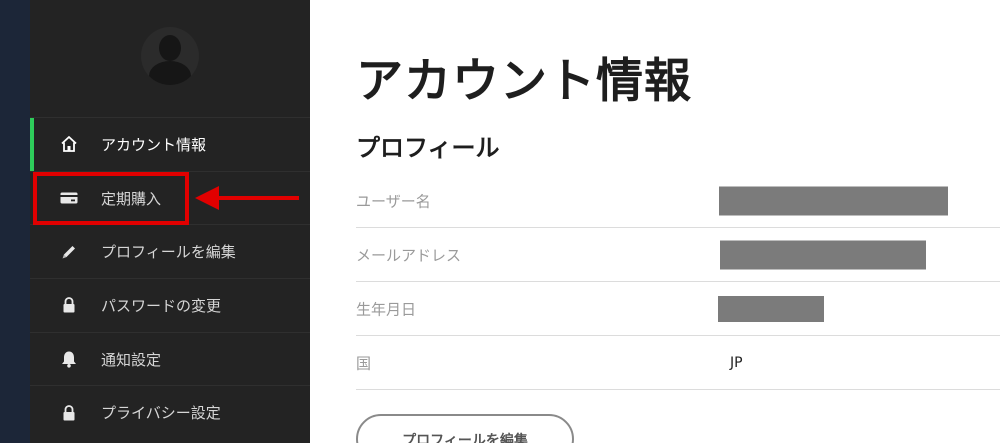 The height and width of the screenshot is (443, 1000). What do you see at coordinates (69, 359) in the screenshot?
I see `bell-icon` at bounding box center [69, 359].